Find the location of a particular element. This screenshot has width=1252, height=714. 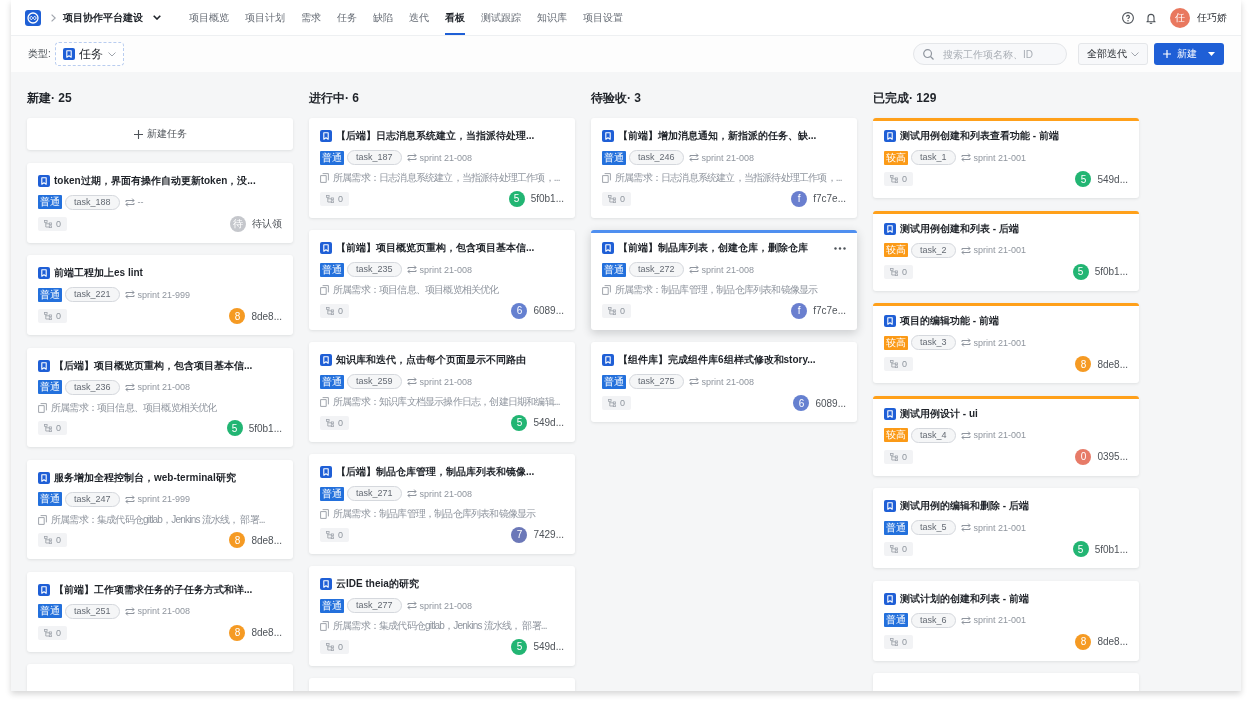

task-id: task_277 is located at coordinates (374, 605).